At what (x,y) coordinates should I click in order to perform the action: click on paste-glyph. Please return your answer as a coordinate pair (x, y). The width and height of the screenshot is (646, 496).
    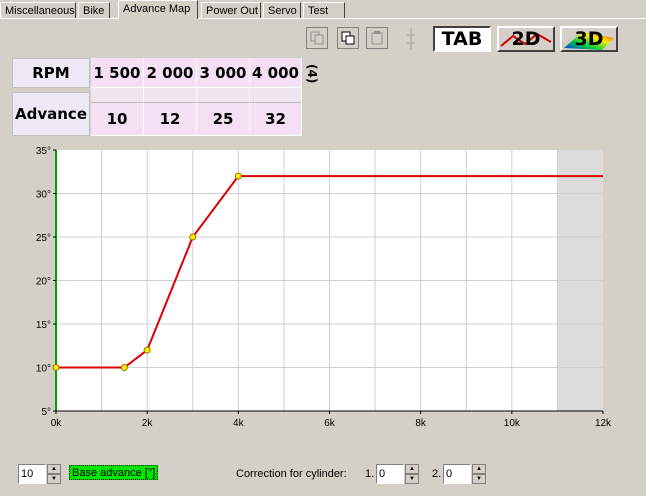
    Looking at the image, I should click on (348, 38).